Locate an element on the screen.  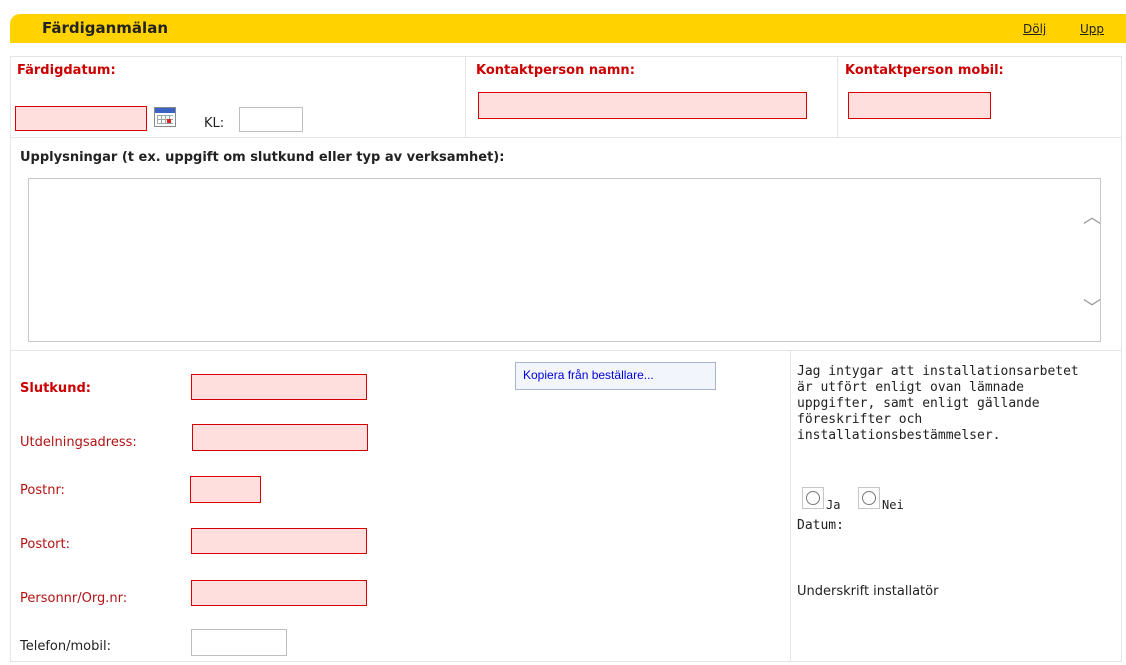
id-number-field is located at coordinates (279, 593).